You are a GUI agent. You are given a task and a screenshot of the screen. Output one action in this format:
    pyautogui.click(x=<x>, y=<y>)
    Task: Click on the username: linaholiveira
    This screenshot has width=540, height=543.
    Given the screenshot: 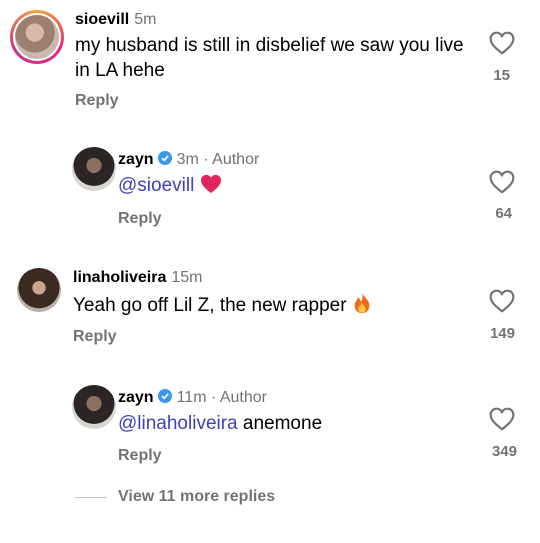 What is the action you would take?
    pyautogui.click(x=119, y=277)
    